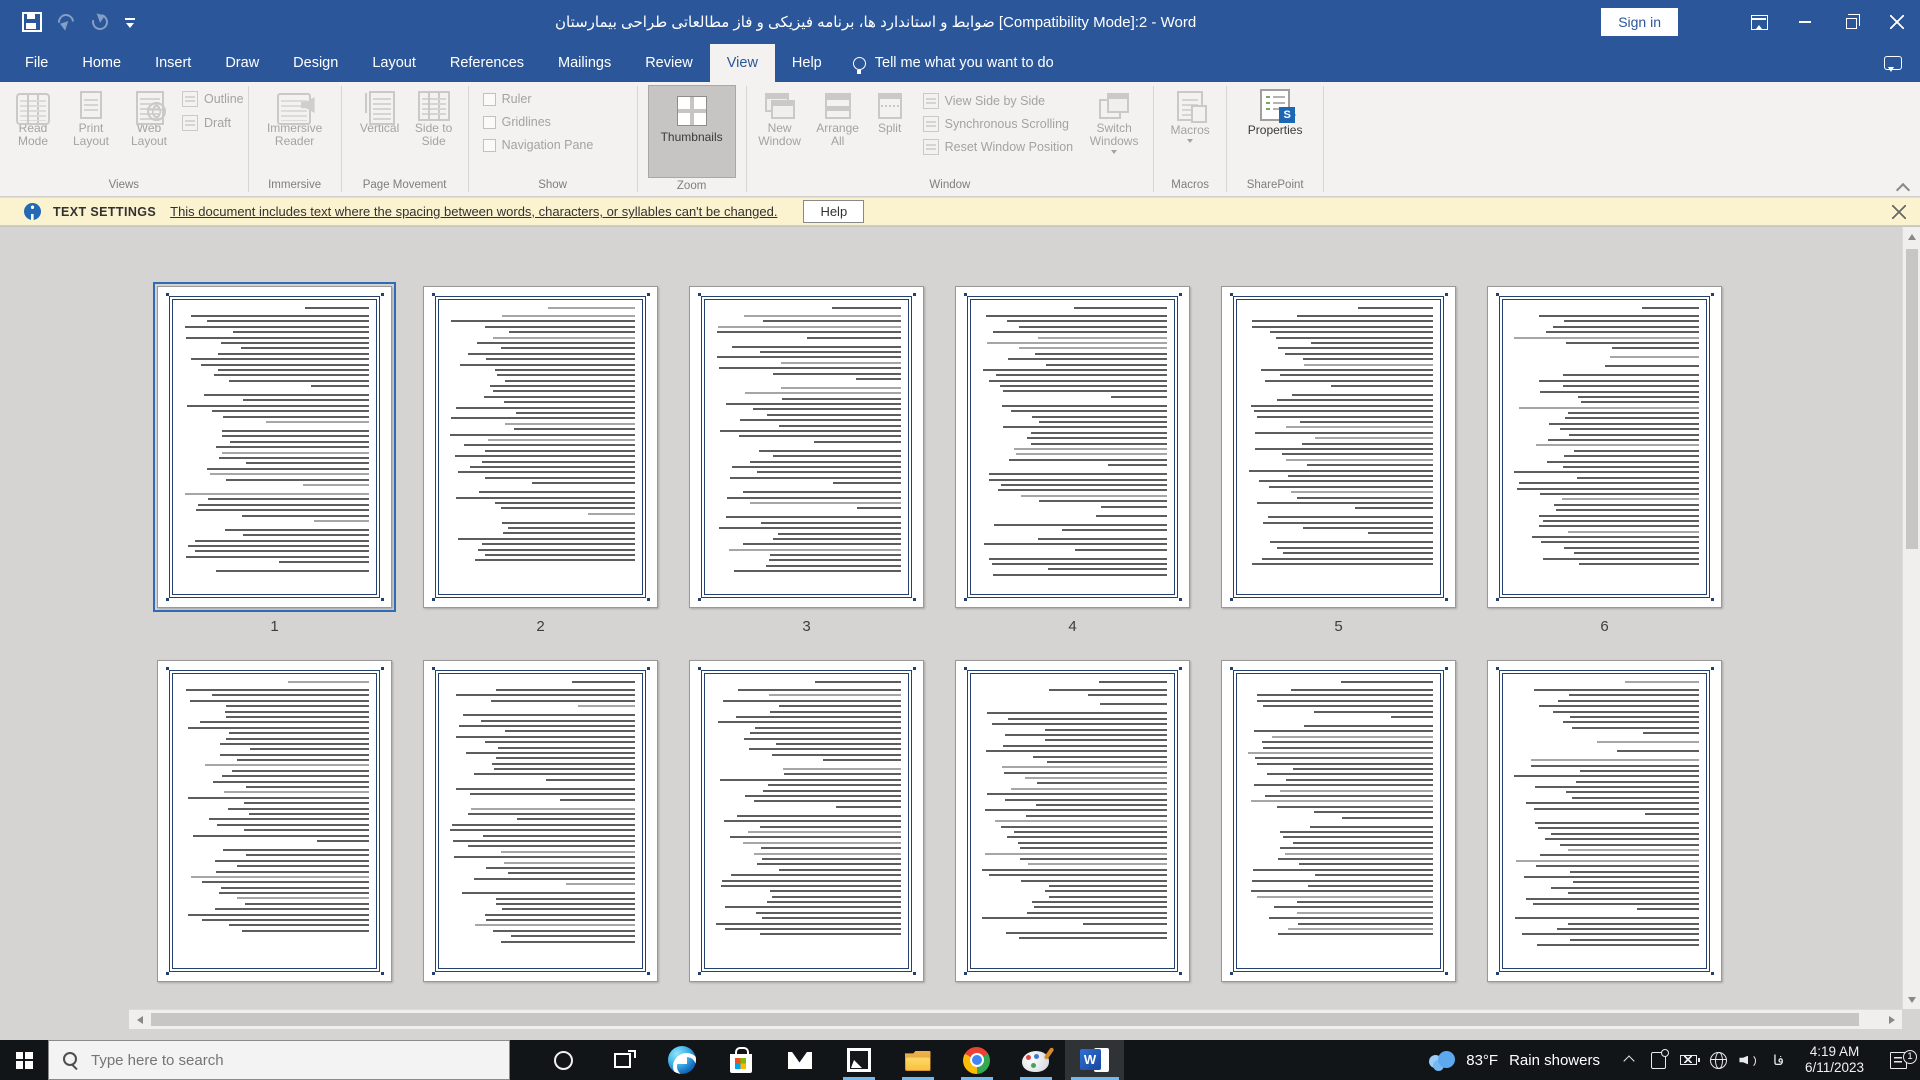 This screenshot has height=1080, width=1920. Describe the element at coordinates (1851, 22) in the screenshot. I see `restore-button` at that location.